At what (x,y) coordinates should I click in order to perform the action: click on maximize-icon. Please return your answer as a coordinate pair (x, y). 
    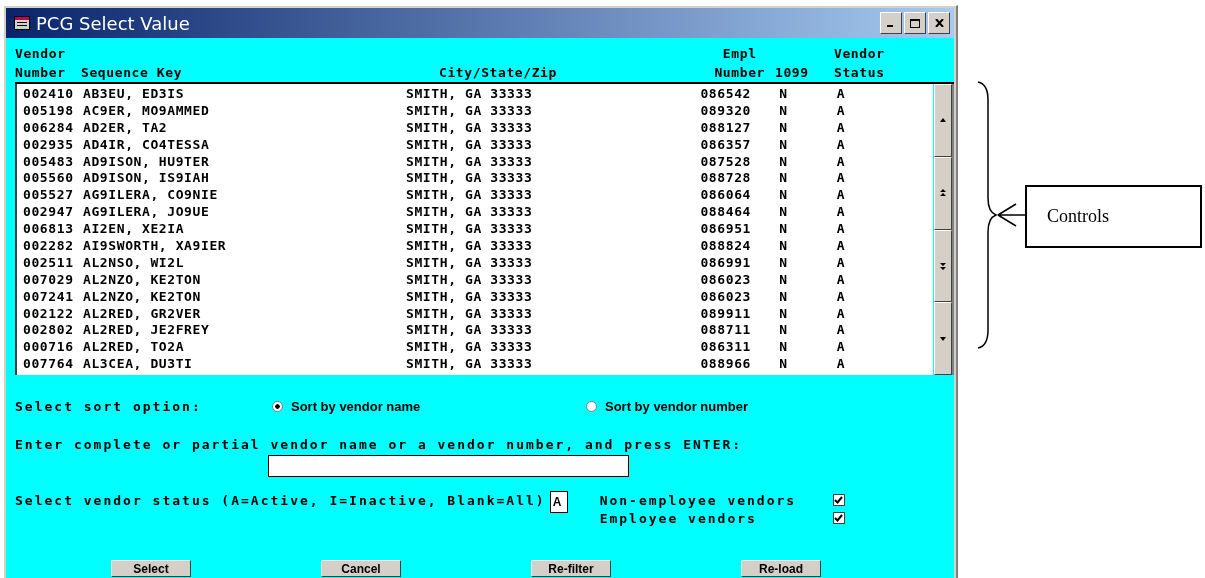
    Looking at the image, I should click on (915, 23).